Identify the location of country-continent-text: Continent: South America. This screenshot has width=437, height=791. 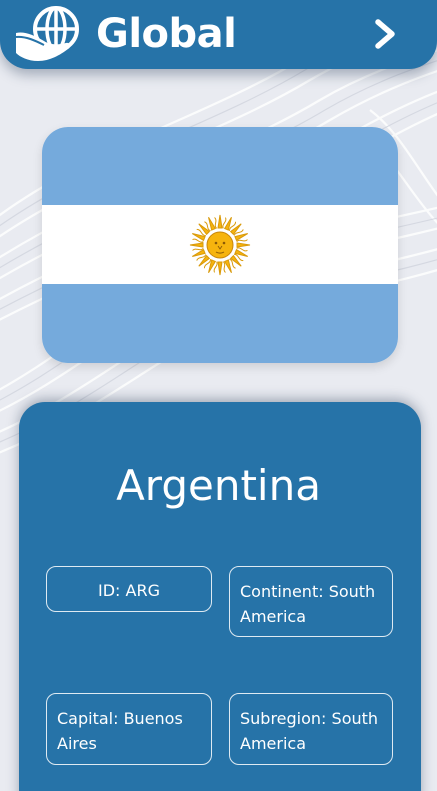
(308, 604).